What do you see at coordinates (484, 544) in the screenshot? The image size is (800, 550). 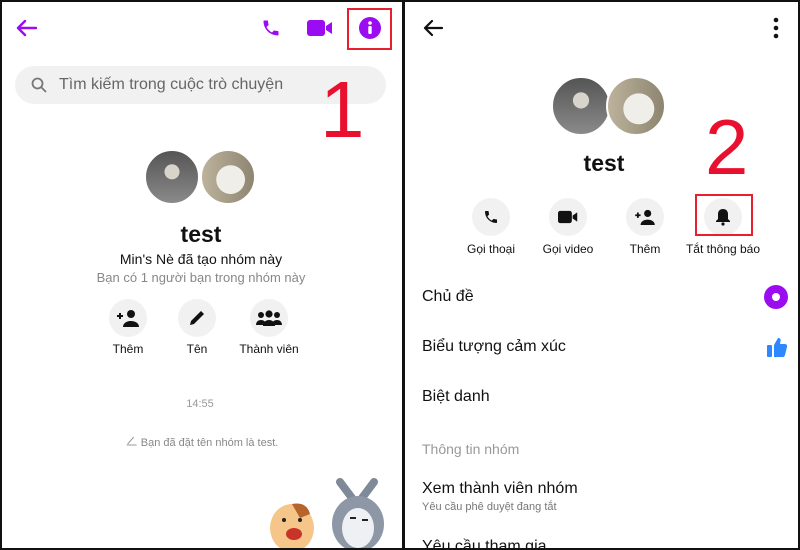 I see `join-requests-item: Yêu cầu tham gia` at bounding box center [484, 544].